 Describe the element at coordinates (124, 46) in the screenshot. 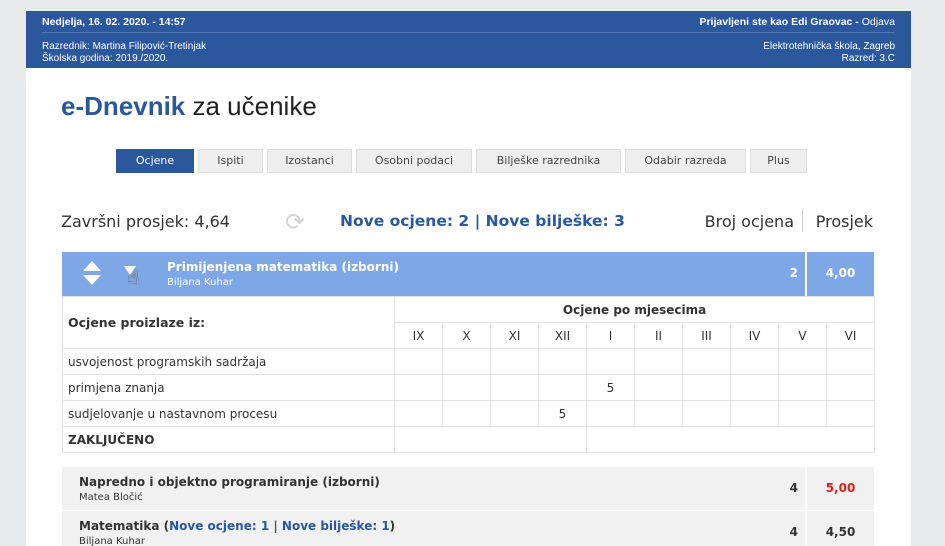

I see `class-teacher: Razrednik: Martina Filipović-Tretinjak` at that location.